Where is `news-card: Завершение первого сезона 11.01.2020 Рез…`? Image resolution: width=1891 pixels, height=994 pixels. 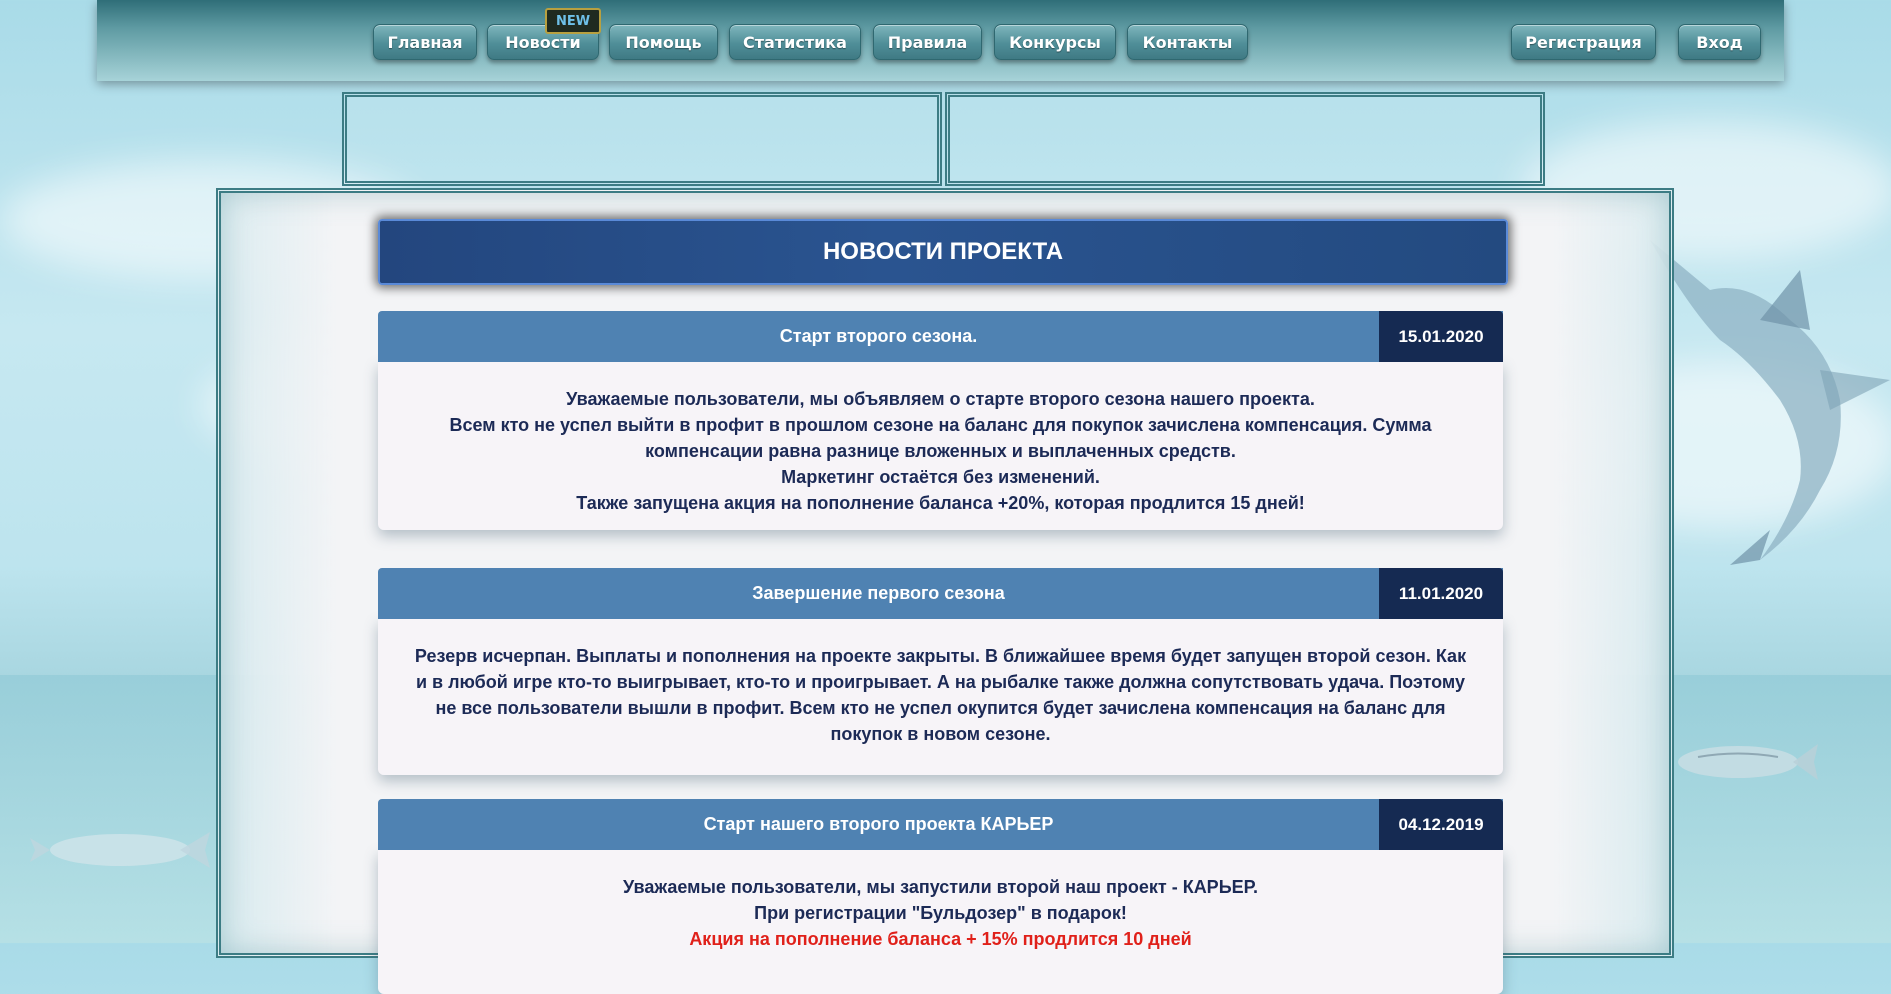 news-card: Завершение первого сезона 11.01.2020 Рез… is located at coordinates (940, 671).